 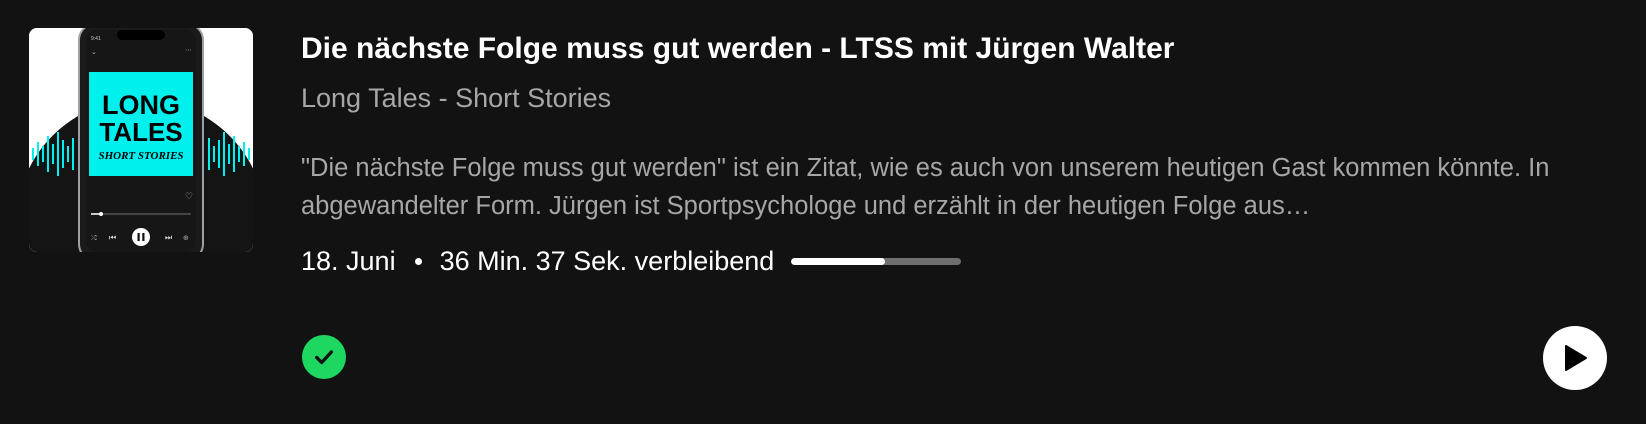 I want to click on progress-bar-fill, so click(x=838, y=261).